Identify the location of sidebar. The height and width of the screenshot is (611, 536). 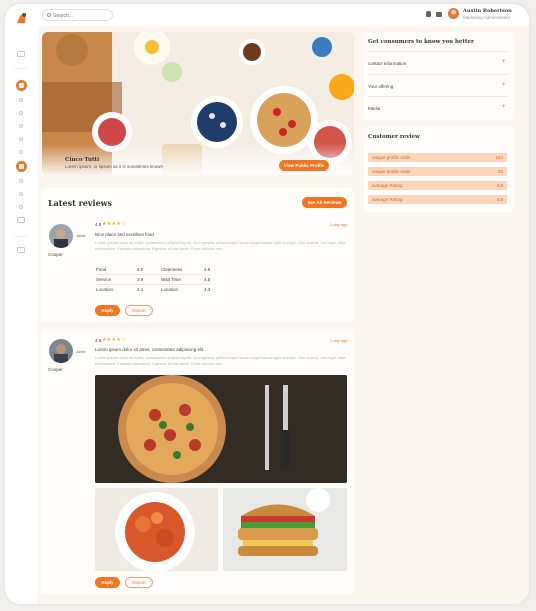
(21, 304).